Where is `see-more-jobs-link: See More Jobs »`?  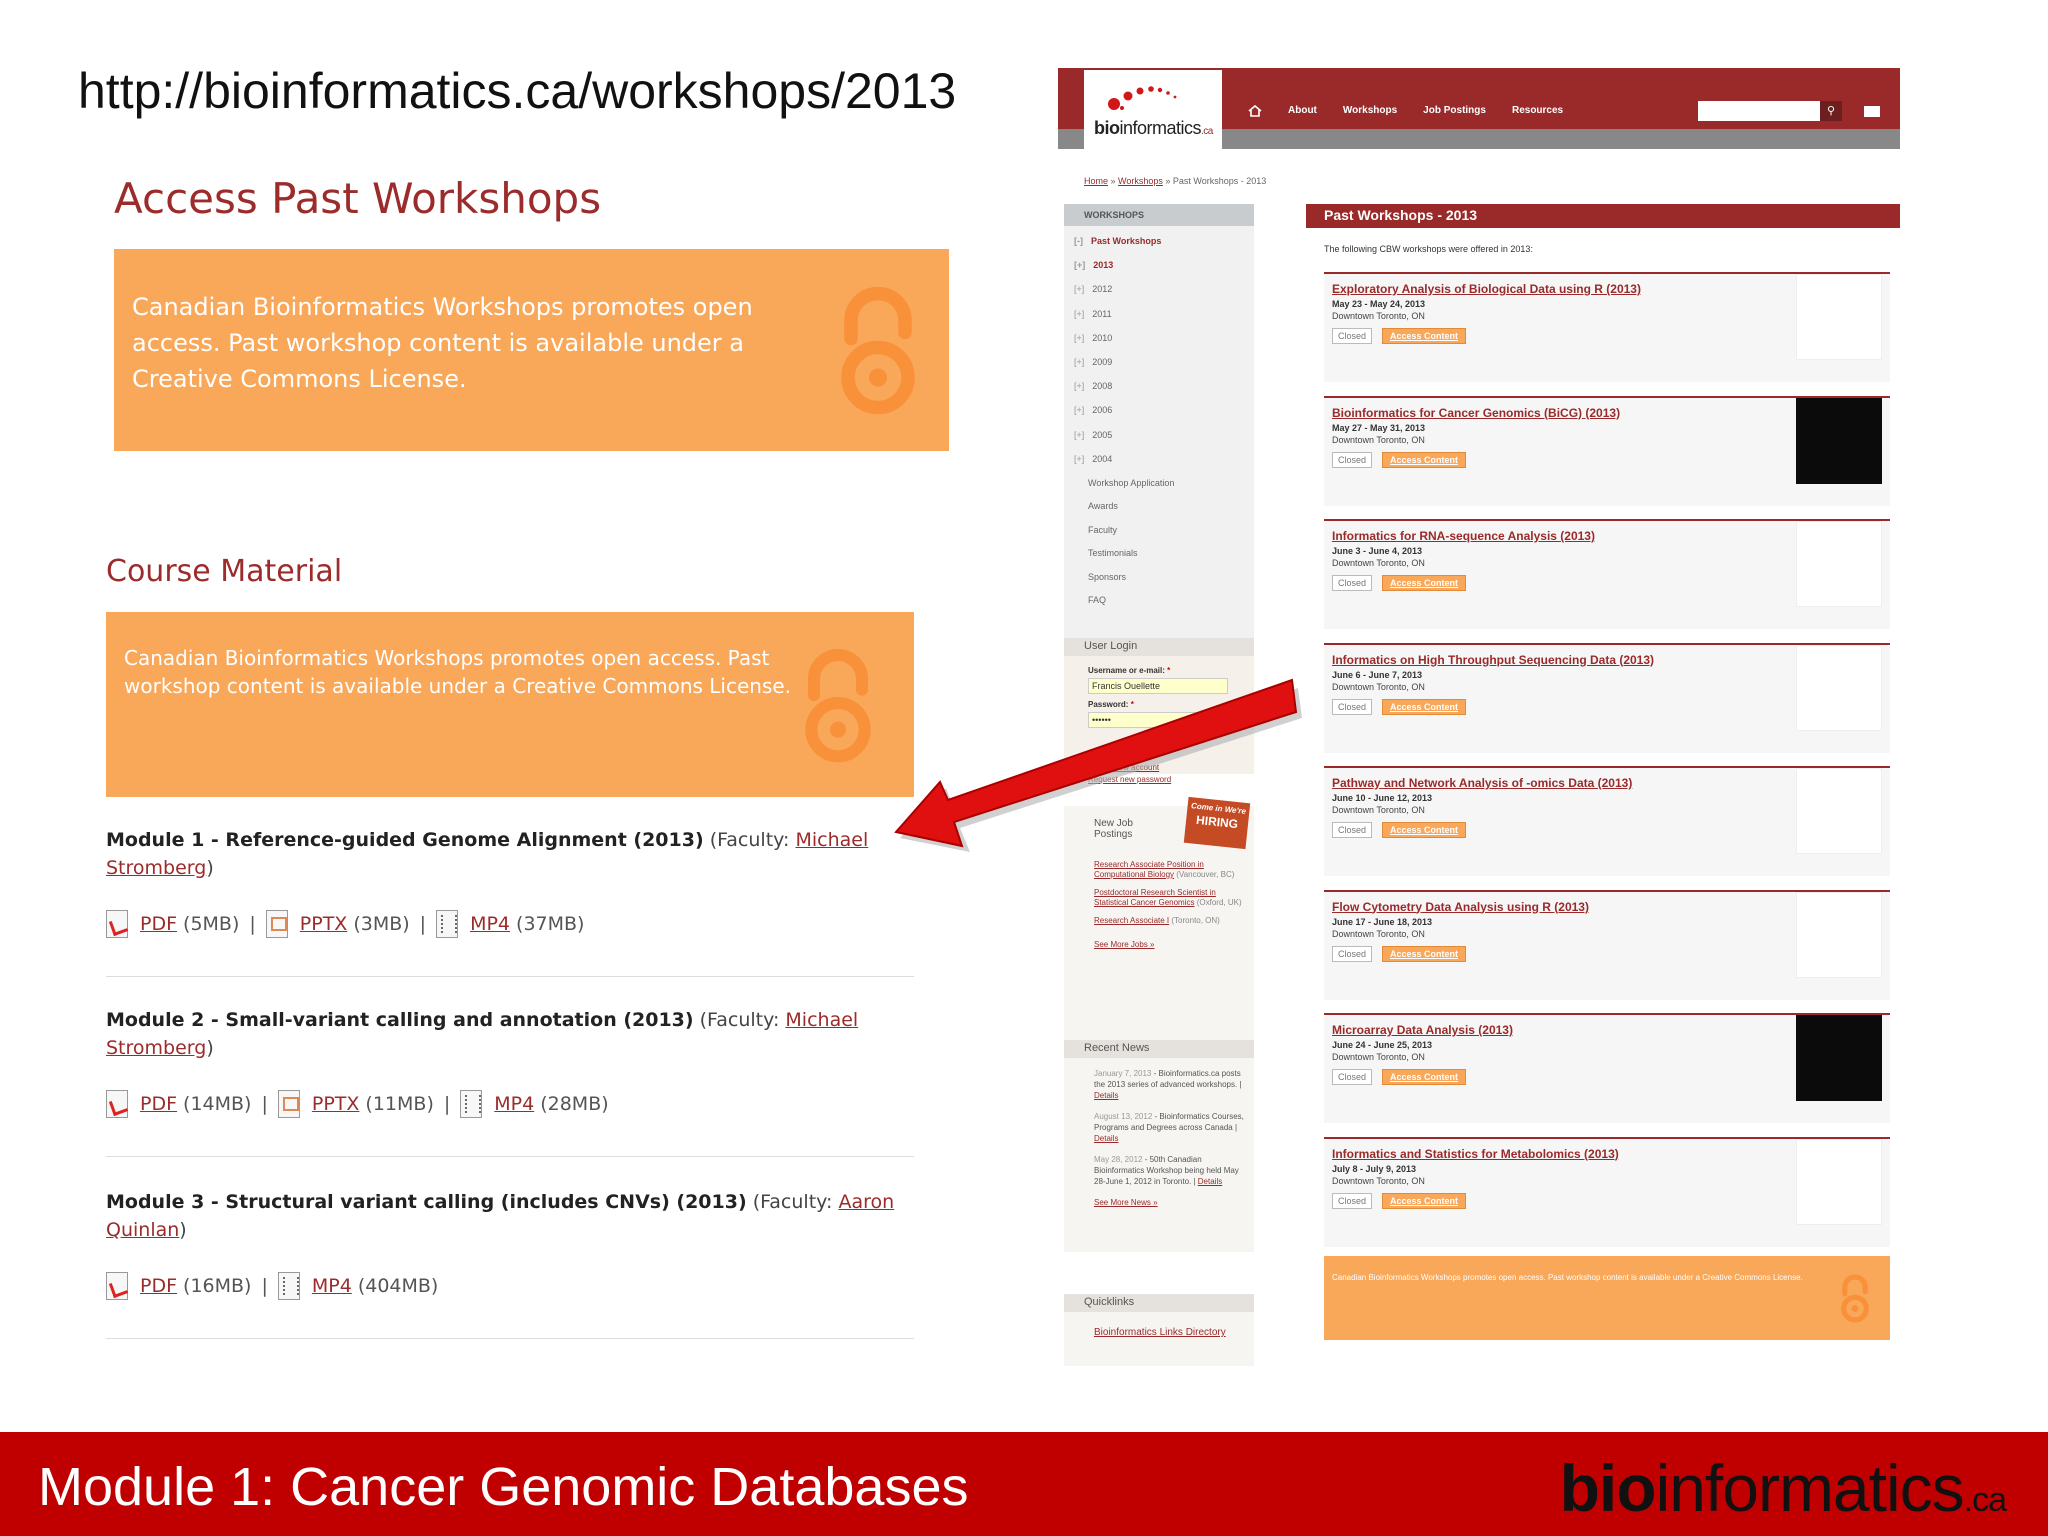
see-more-jobs-link: See More Jobs » is located at coordinates (1169, 945).